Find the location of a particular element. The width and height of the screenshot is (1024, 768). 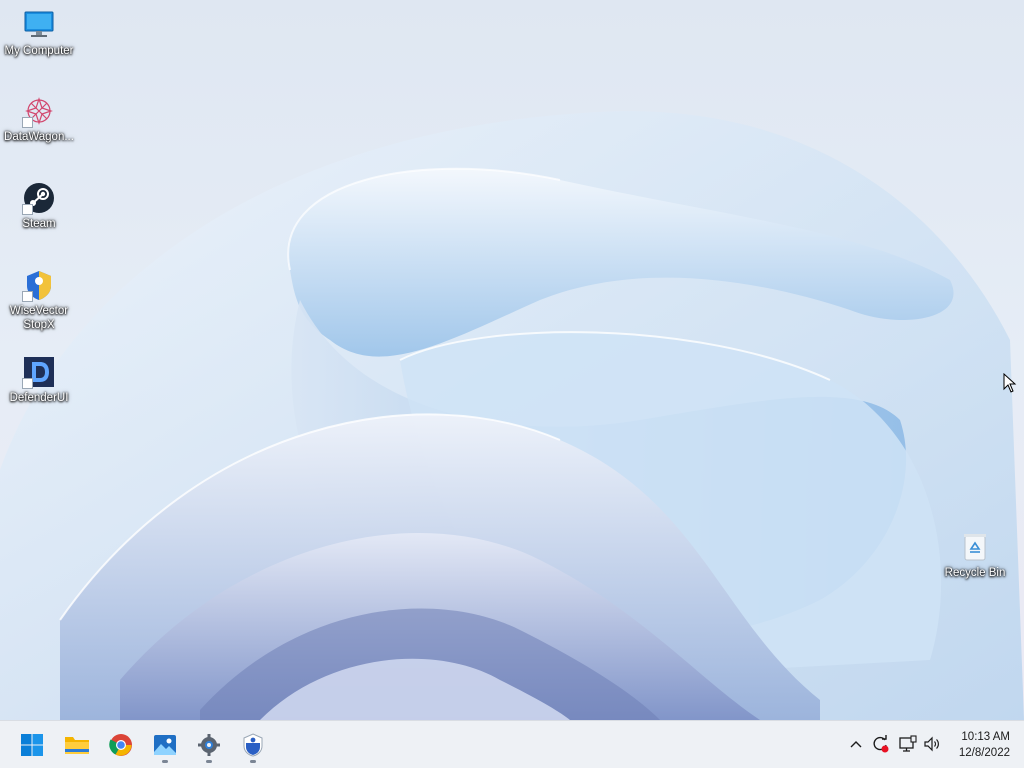

mouse-cursor-icon is located at coordinates (1010, 383).